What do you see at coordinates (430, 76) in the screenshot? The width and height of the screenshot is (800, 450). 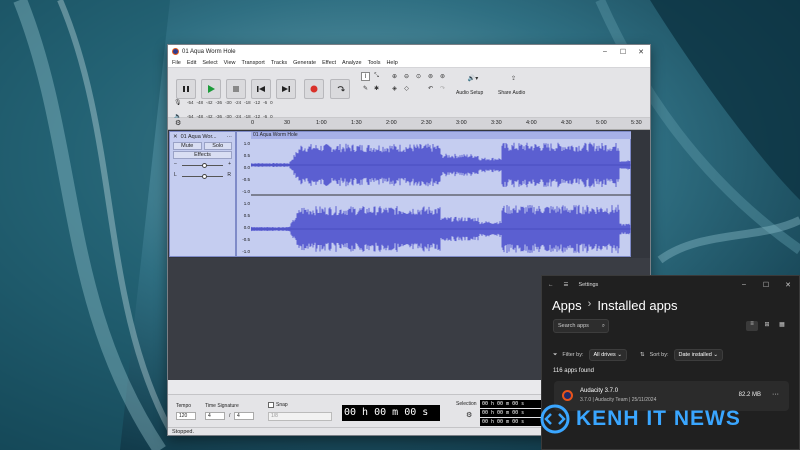 I see `fit-project-icon: ⊚` at bounding box center [430, 76].